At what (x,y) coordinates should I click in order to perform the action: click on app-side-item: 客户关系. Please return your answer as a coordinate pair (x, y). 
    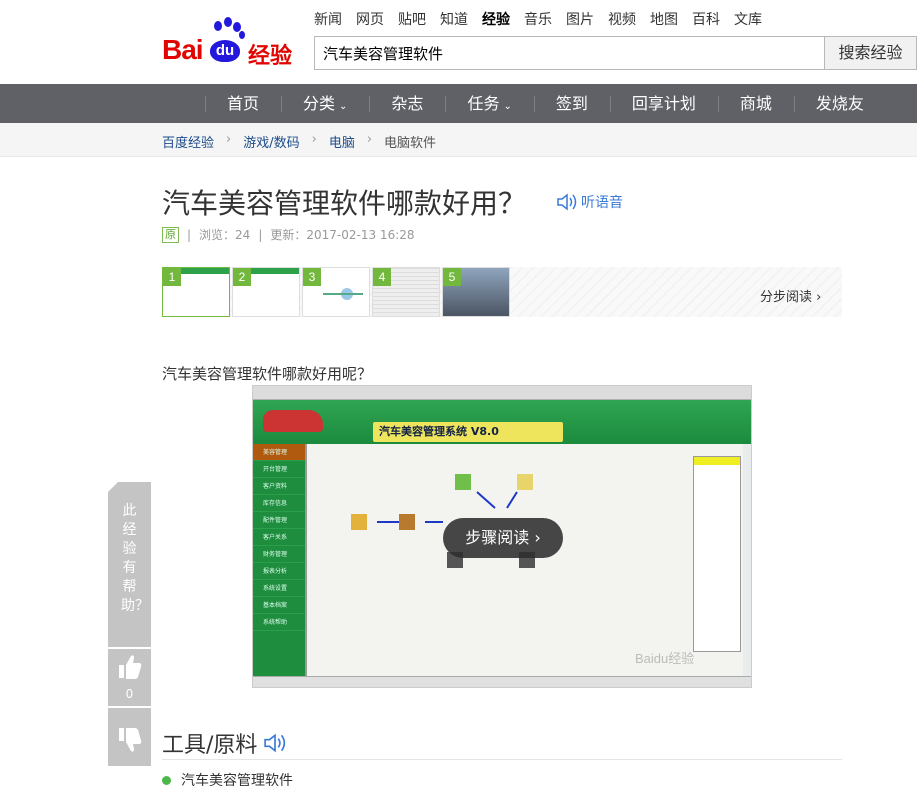
    Looking at the image, I should click on (279, 537).